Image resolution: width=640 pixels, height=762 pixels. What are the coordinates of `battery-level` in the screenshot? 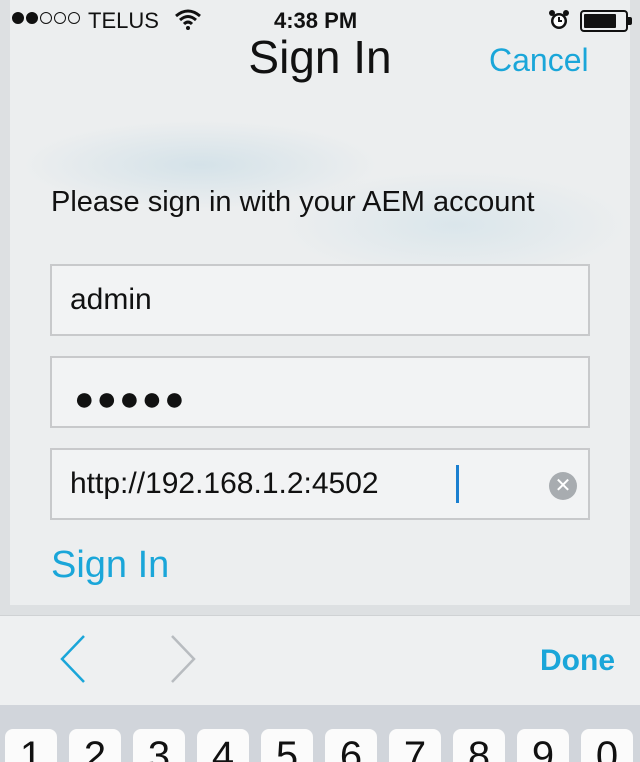 It's located at (600, 21).